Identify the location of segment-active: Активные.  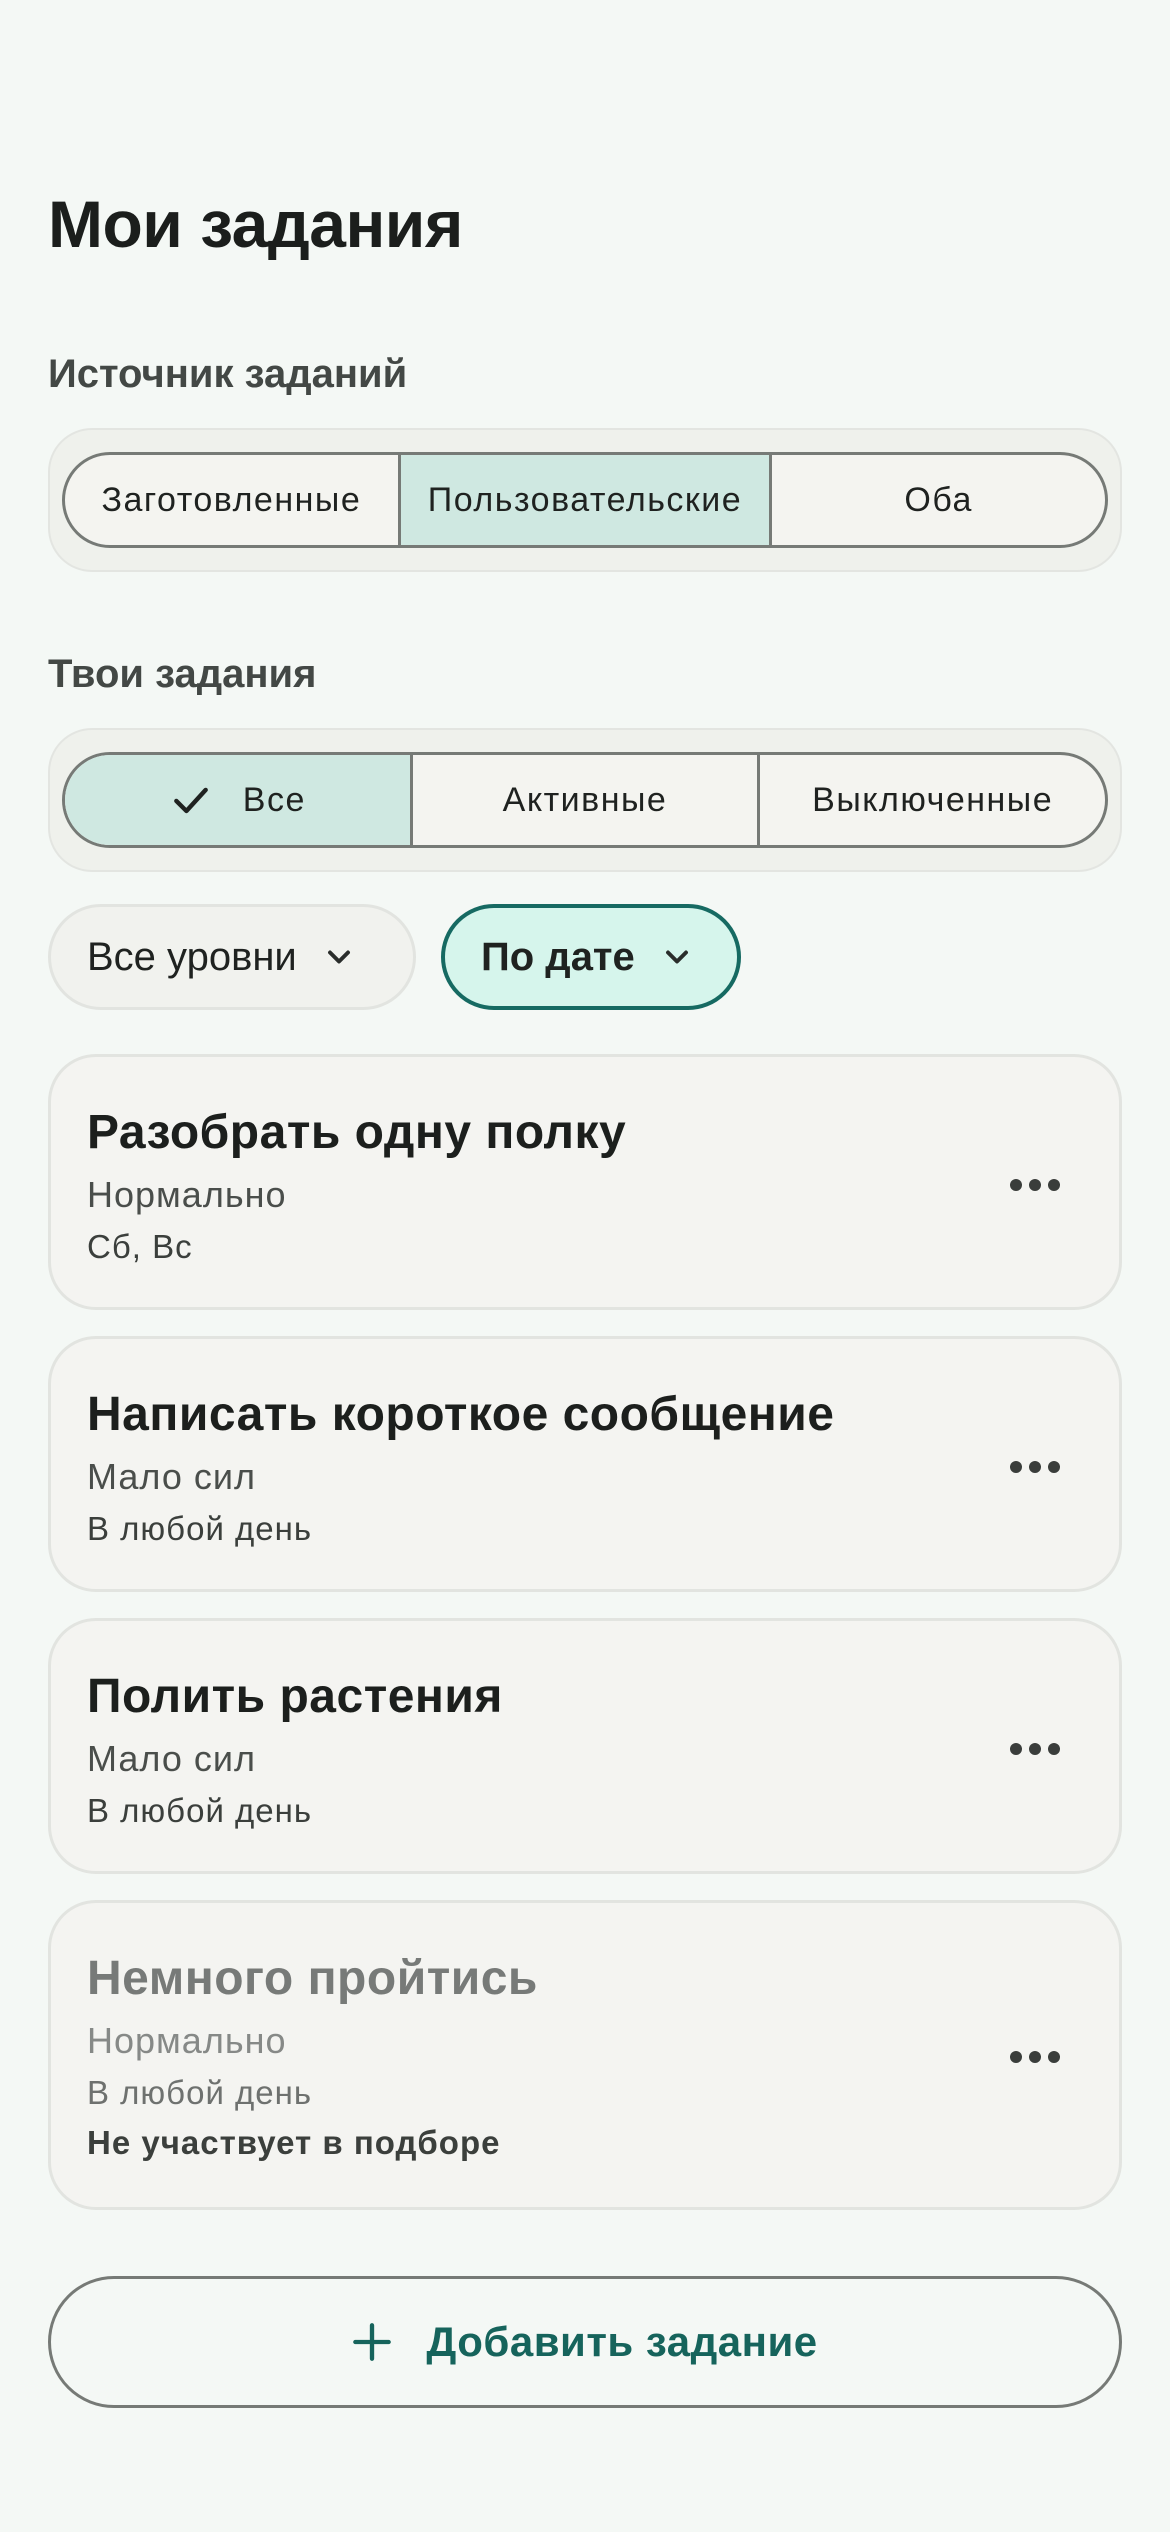
(587, 800).